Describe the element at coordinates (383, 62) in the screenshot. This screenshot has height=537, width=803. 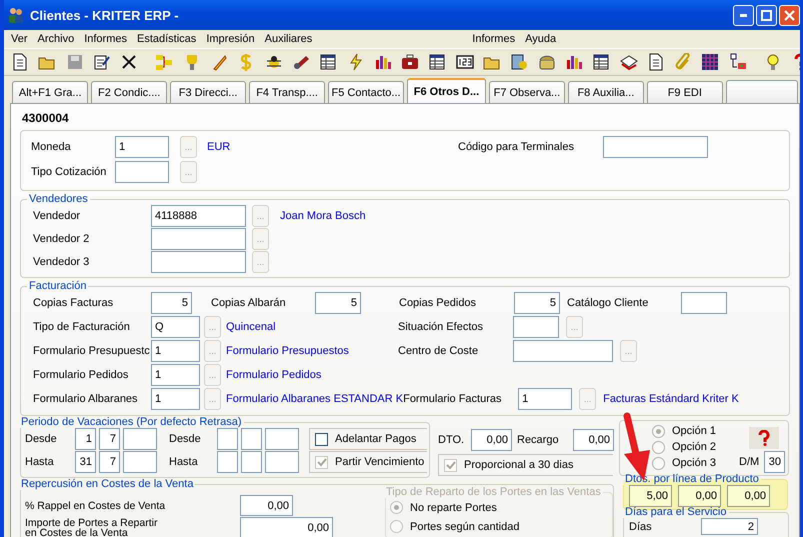
I see `bar-chart-icon` at that location.